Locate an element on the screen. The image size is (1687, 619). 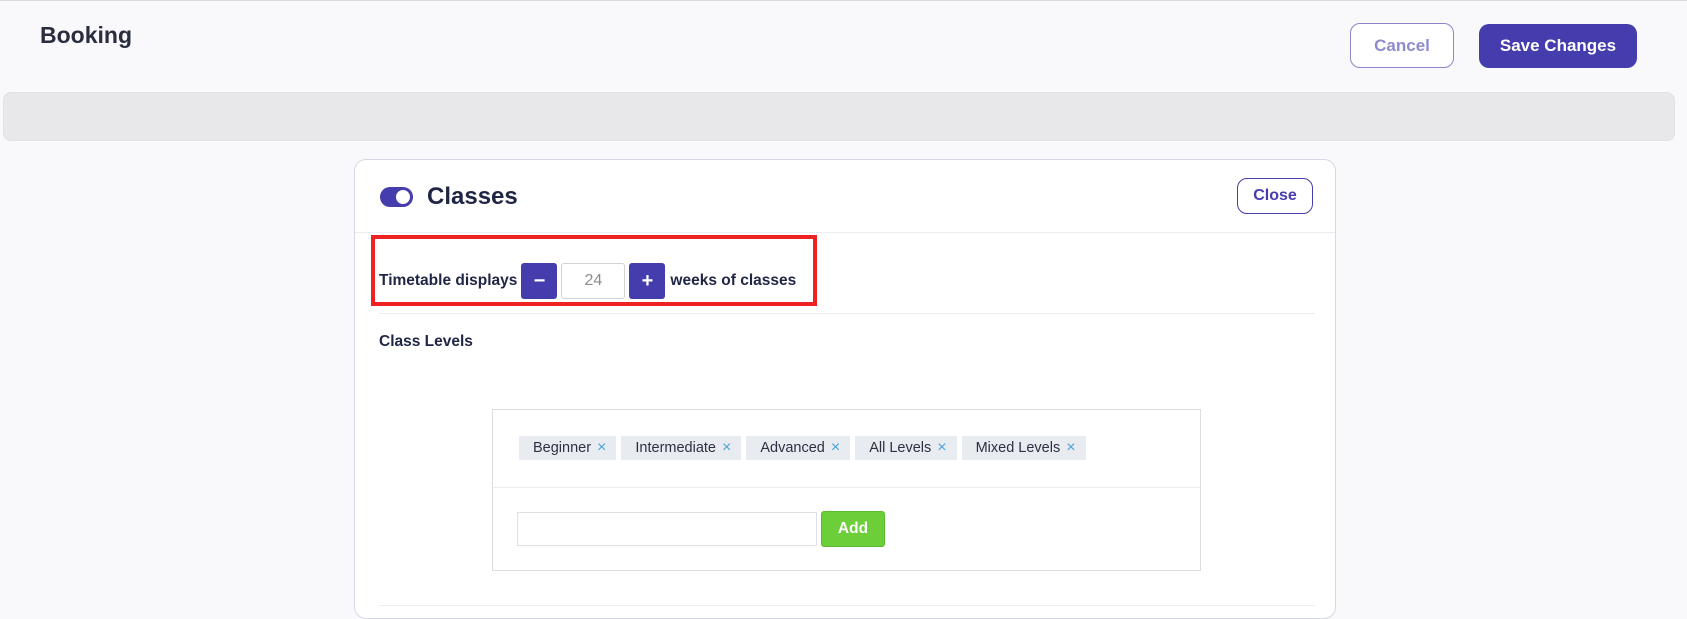
level-tag: Beginner × is located at coordinates (568, 448).